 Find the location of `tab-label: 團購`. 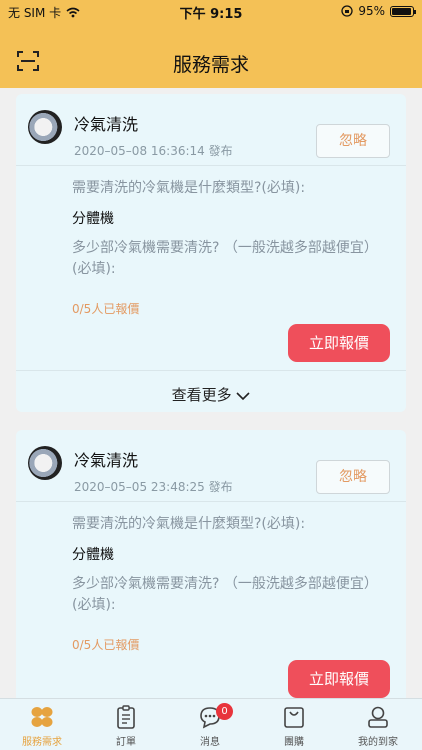

tab-label: 團購 is located at coordinates (294, 742).